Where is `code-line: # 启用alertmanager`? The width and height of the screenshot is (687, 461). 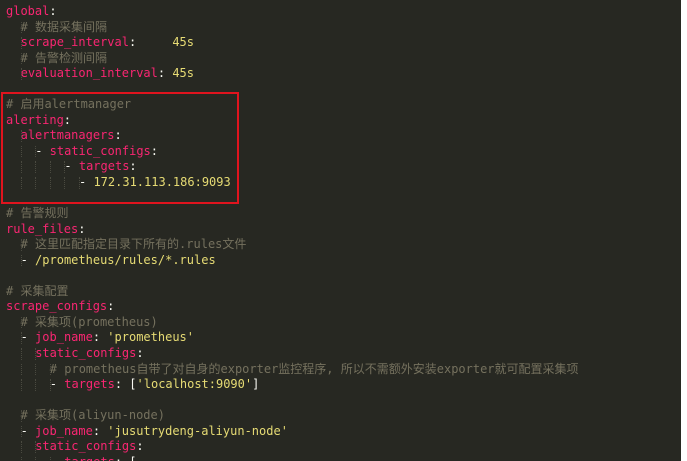 code-line: # 启用alertmanager is located at coordinates (340, 105).